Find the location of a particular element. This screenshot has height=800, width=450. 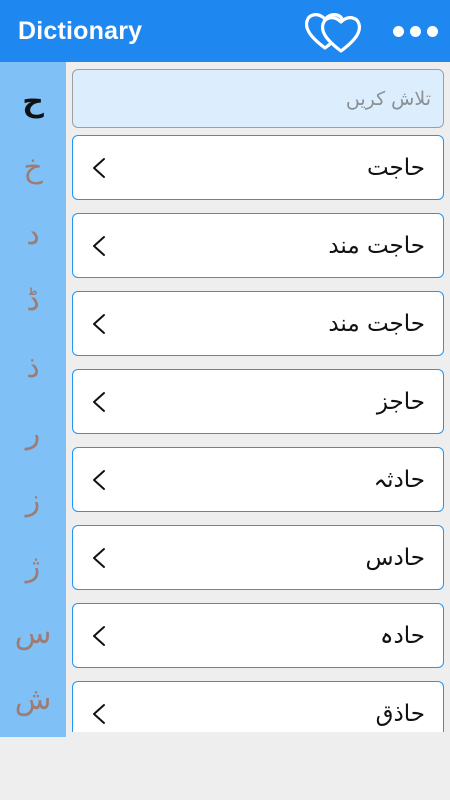

sidebar-letter: ڈ is located at coordinates (33, 301).